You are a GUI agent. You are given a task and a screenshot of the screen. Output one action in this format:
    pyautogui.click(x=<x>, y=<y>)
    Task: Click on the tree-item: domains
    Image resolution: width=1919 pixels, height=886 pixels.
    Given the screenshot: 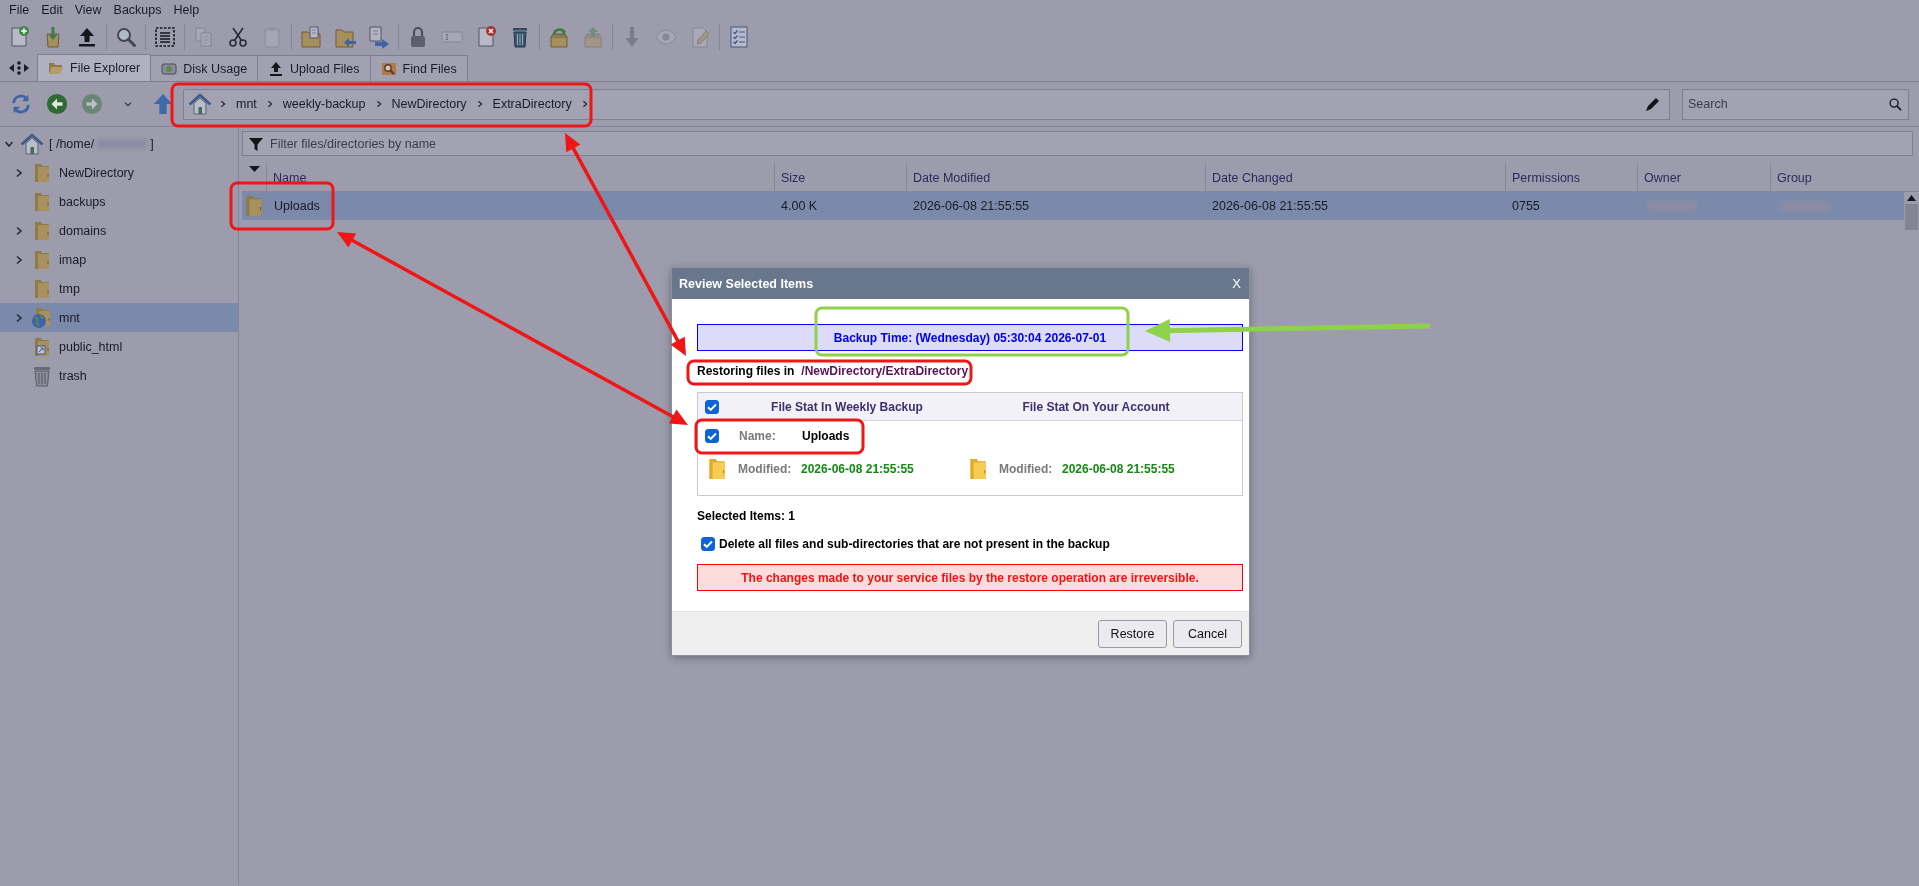 What is the action you would take?
    pyautogui.click(x=119, y=230)
    